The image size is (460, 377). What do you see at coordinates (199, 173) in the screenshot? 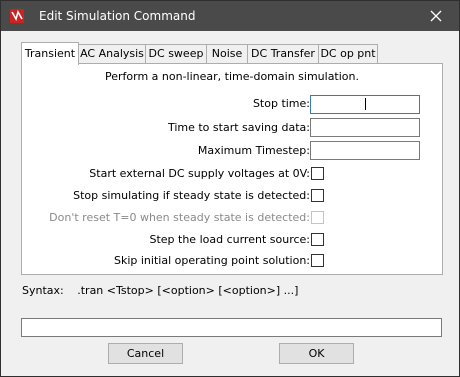
I see `ext-dc-zero-label: Start external DC supply voltages at 0V:` at bounding box center [199, 173].